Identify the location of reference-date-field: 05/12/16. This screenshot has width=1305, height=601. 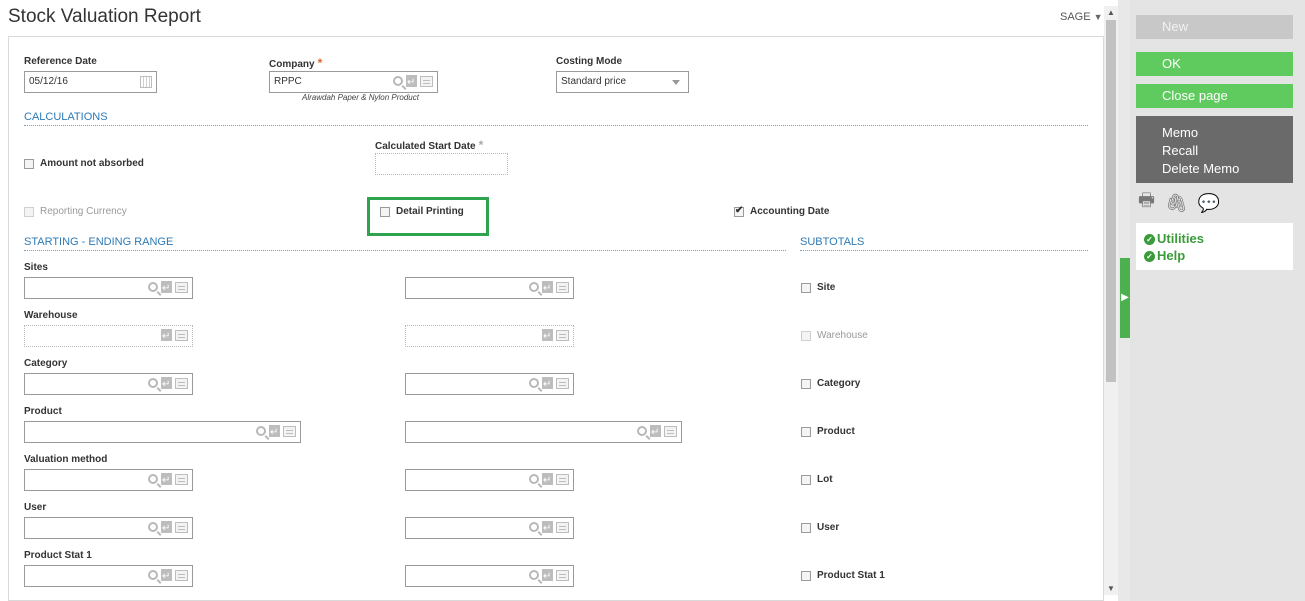
(90, 82).